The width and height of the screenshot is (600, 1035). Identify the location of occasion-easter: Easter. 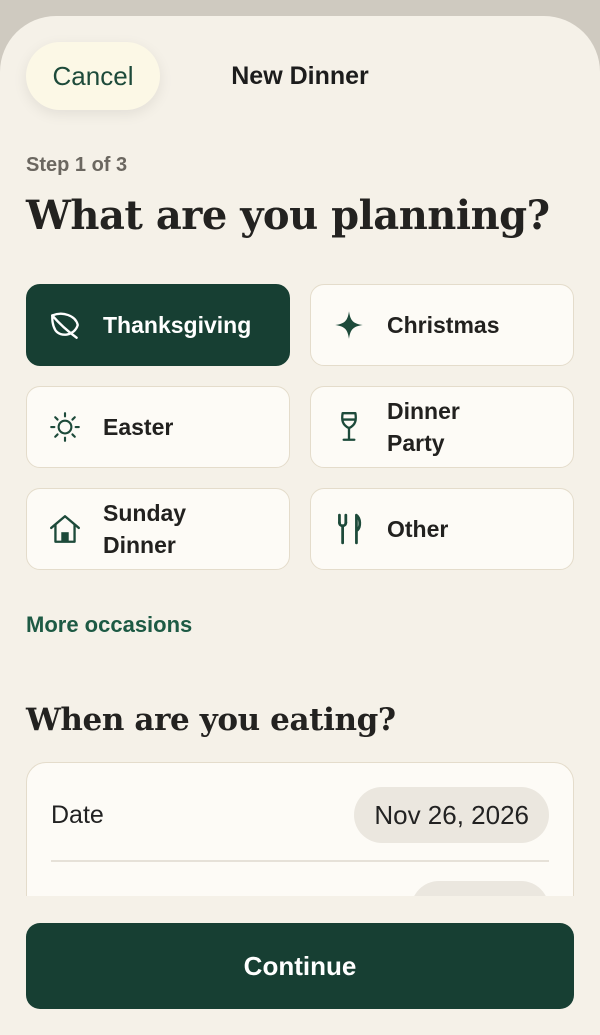
(158, 427).